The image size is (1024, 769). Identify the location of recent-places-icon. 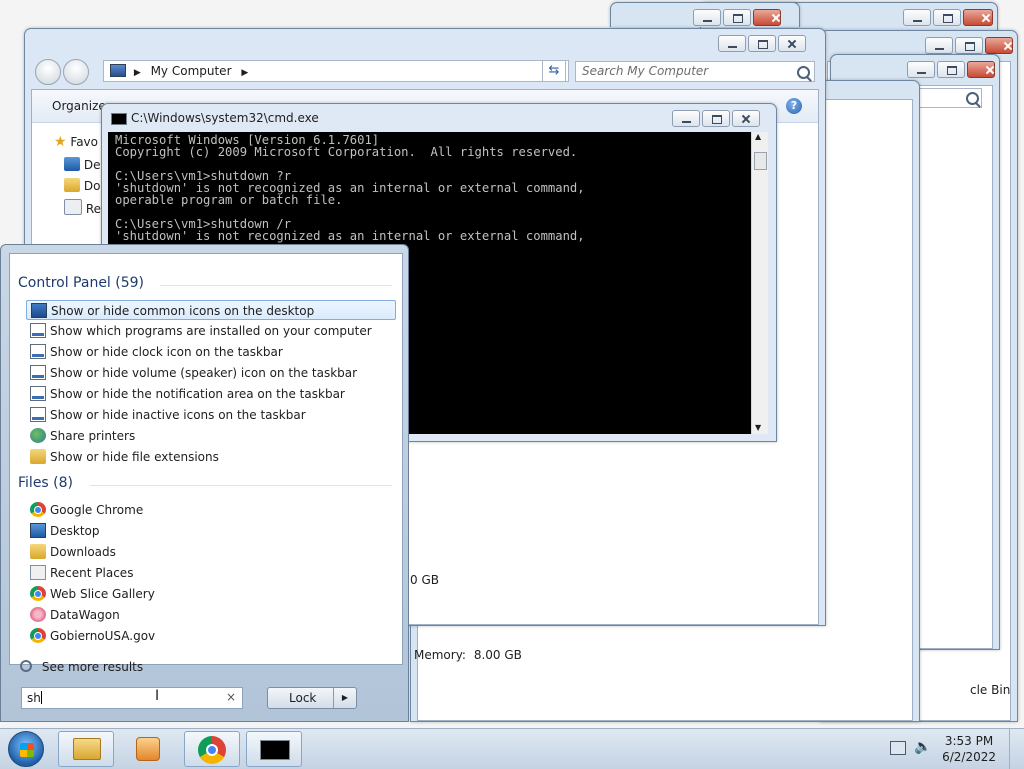
(73, 207).